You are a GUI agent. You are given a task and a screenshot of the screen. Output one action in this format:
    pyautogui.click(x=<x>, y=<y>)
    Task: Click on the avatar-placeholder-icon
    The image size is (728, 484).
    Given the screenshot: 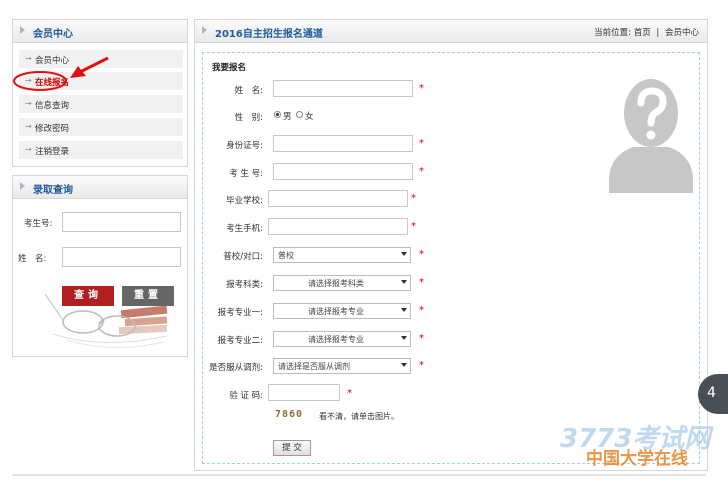 What is the action you would take?
    pyautogui.click(x=651, y=136)
    